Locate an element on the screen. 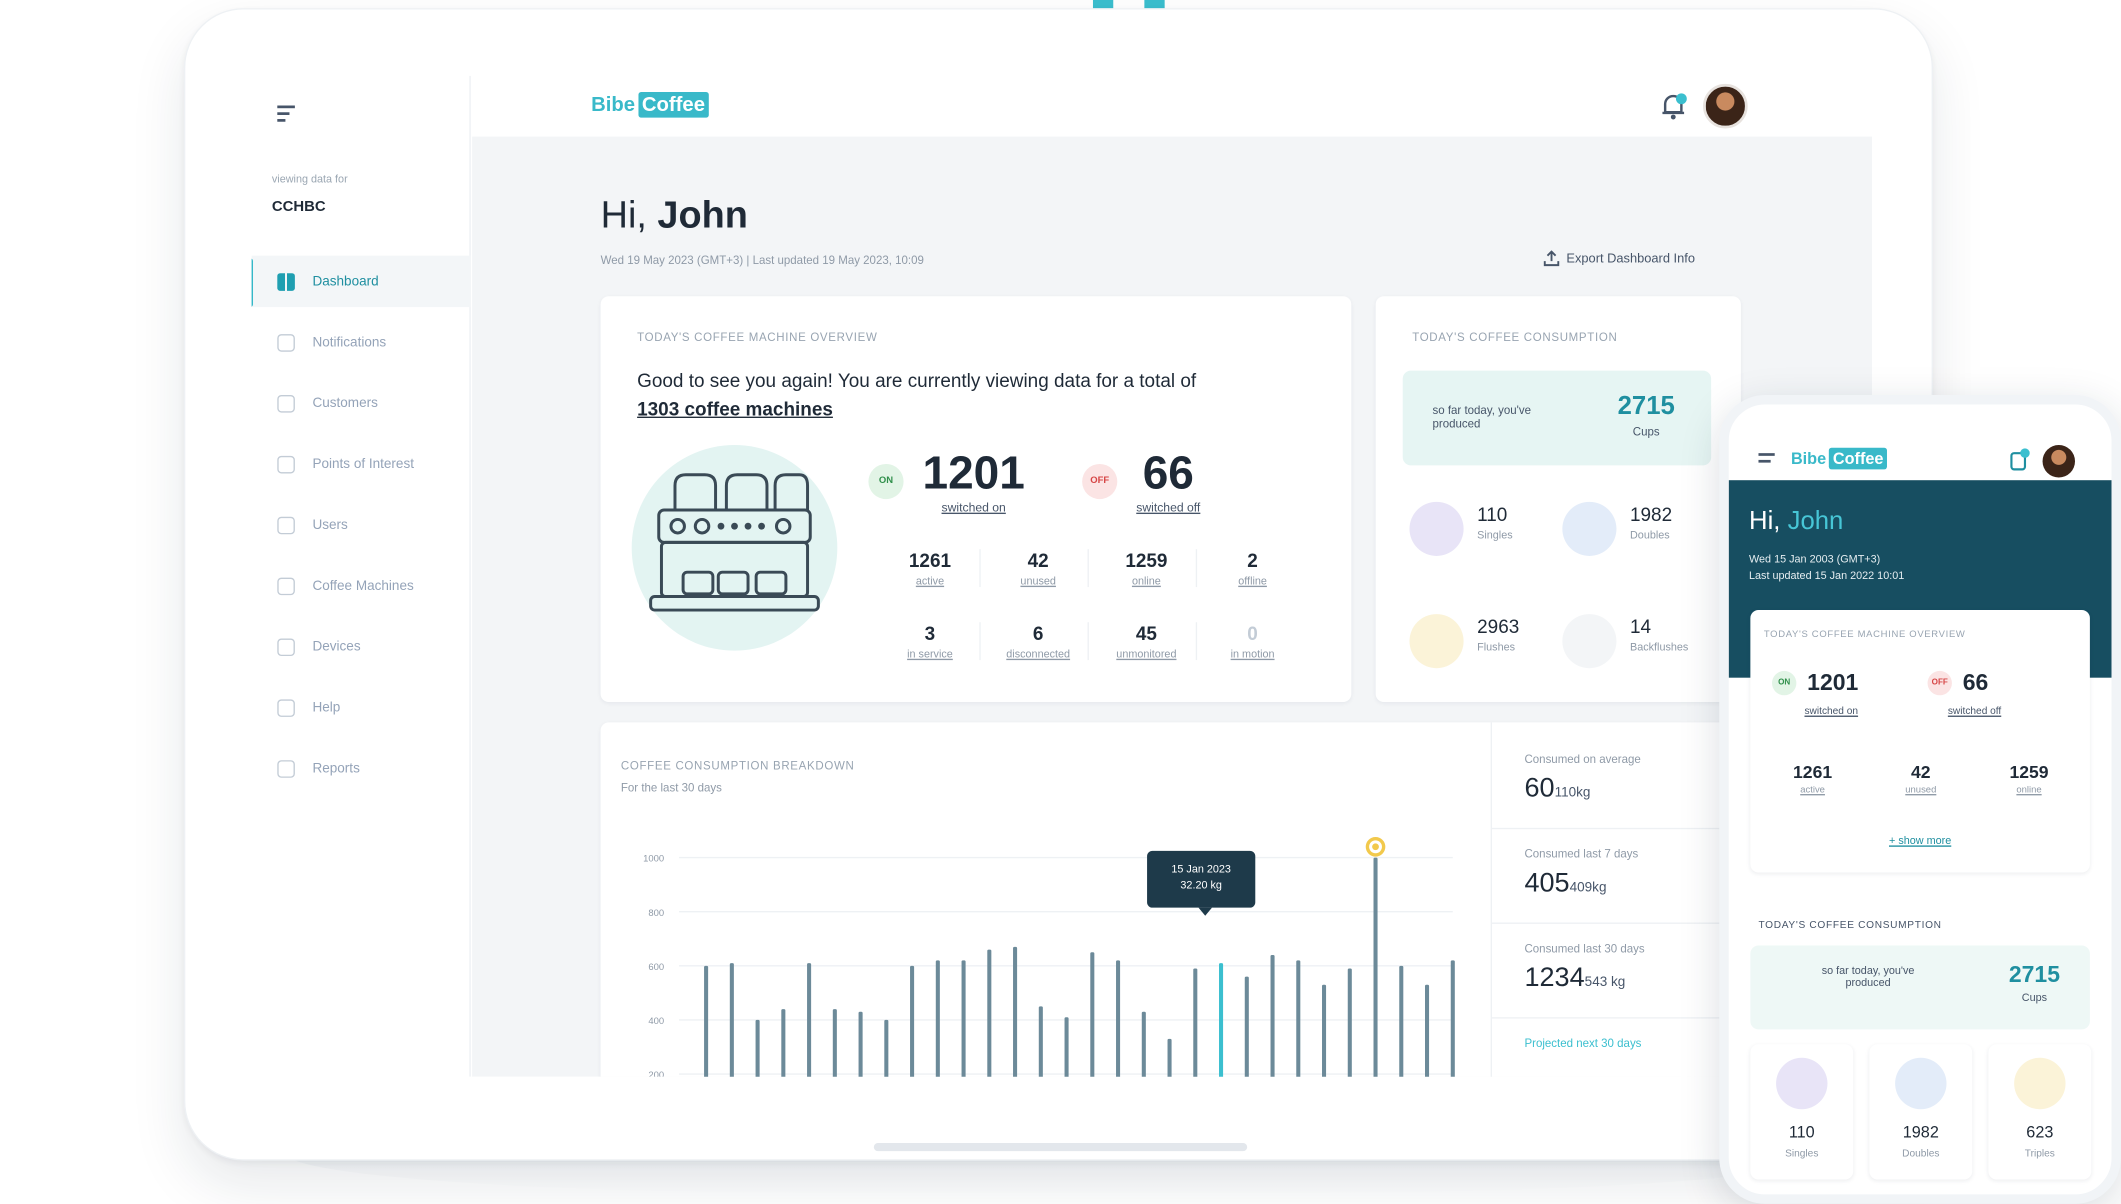  machine-stat: 0 in motion is located at coordinates (1253, 641).